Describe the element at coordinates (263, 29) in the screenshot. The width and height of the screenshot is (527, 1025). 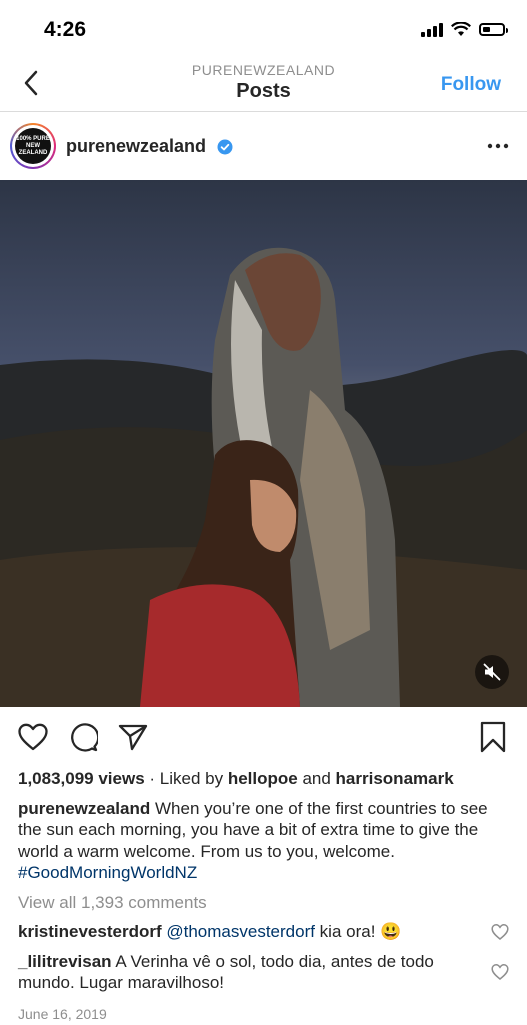
I see `status-bar: 4:26` at that location.